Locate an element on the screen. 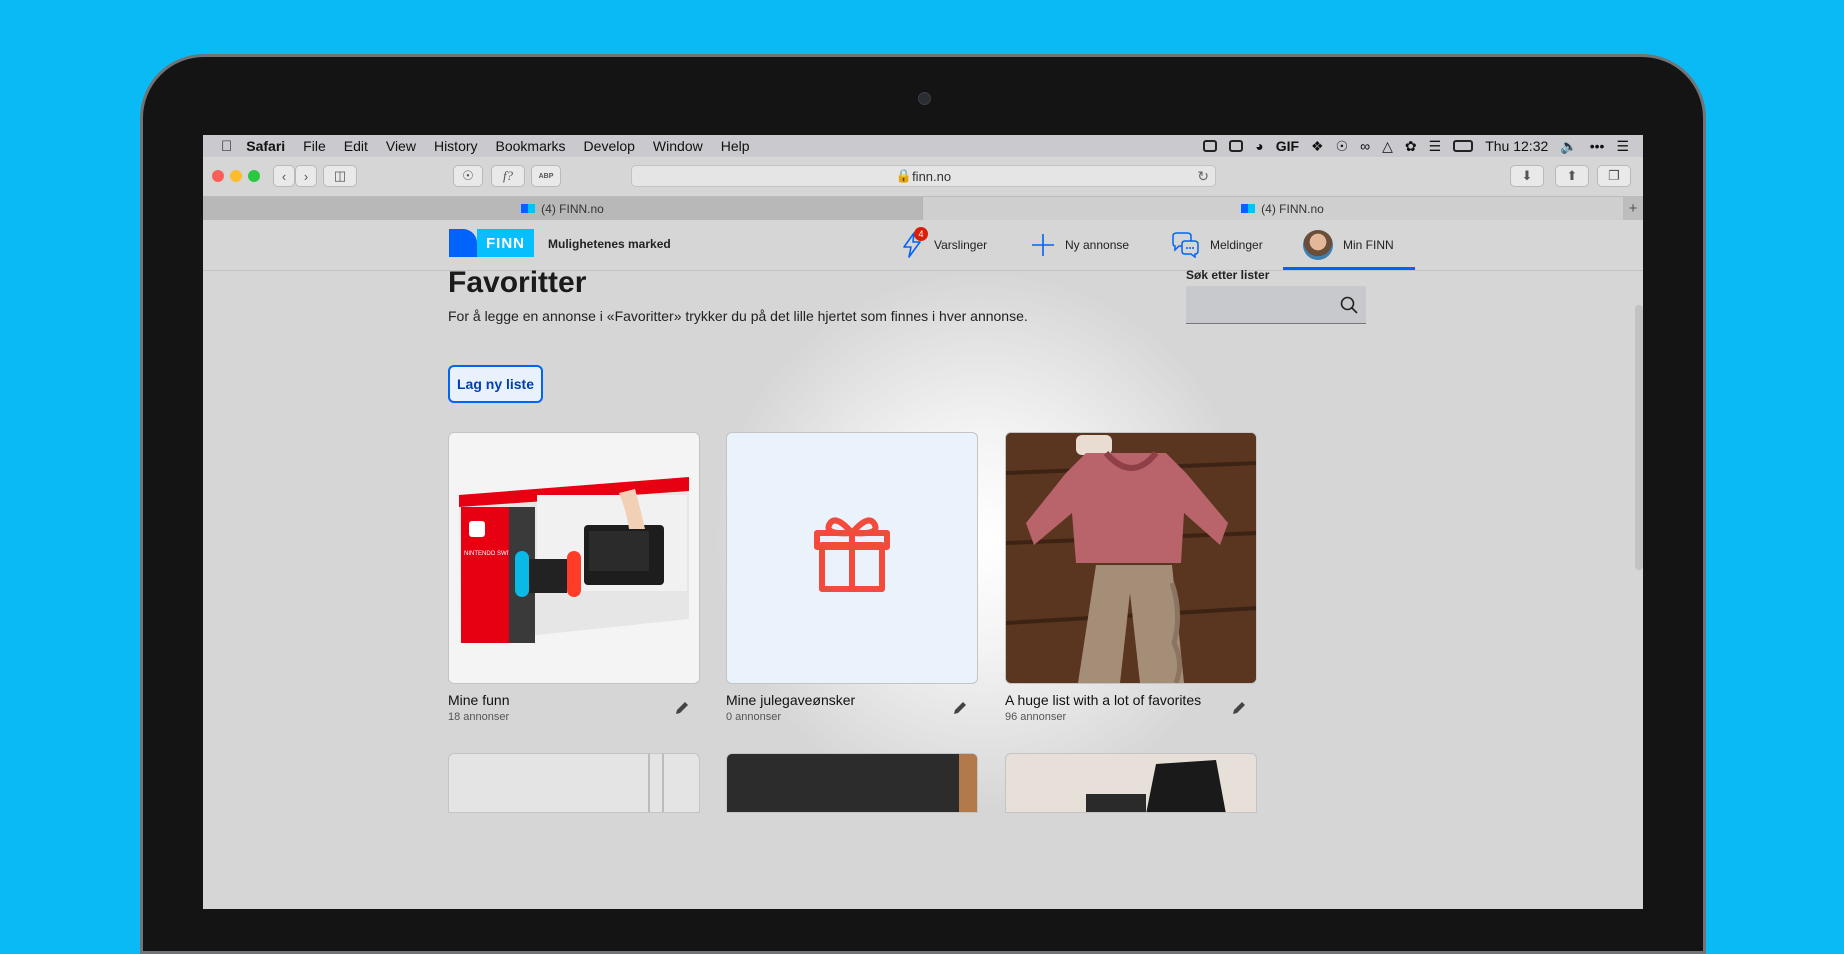 This screenshot has width=1844, height=954. address-bar-url: finn.no is located at coordinates (932, 176).